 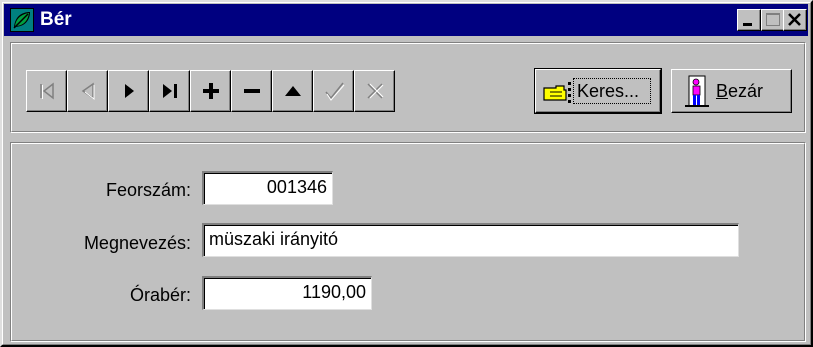 I want to click on feorszam-label: Feorszám:, so click(x=148, y=190).